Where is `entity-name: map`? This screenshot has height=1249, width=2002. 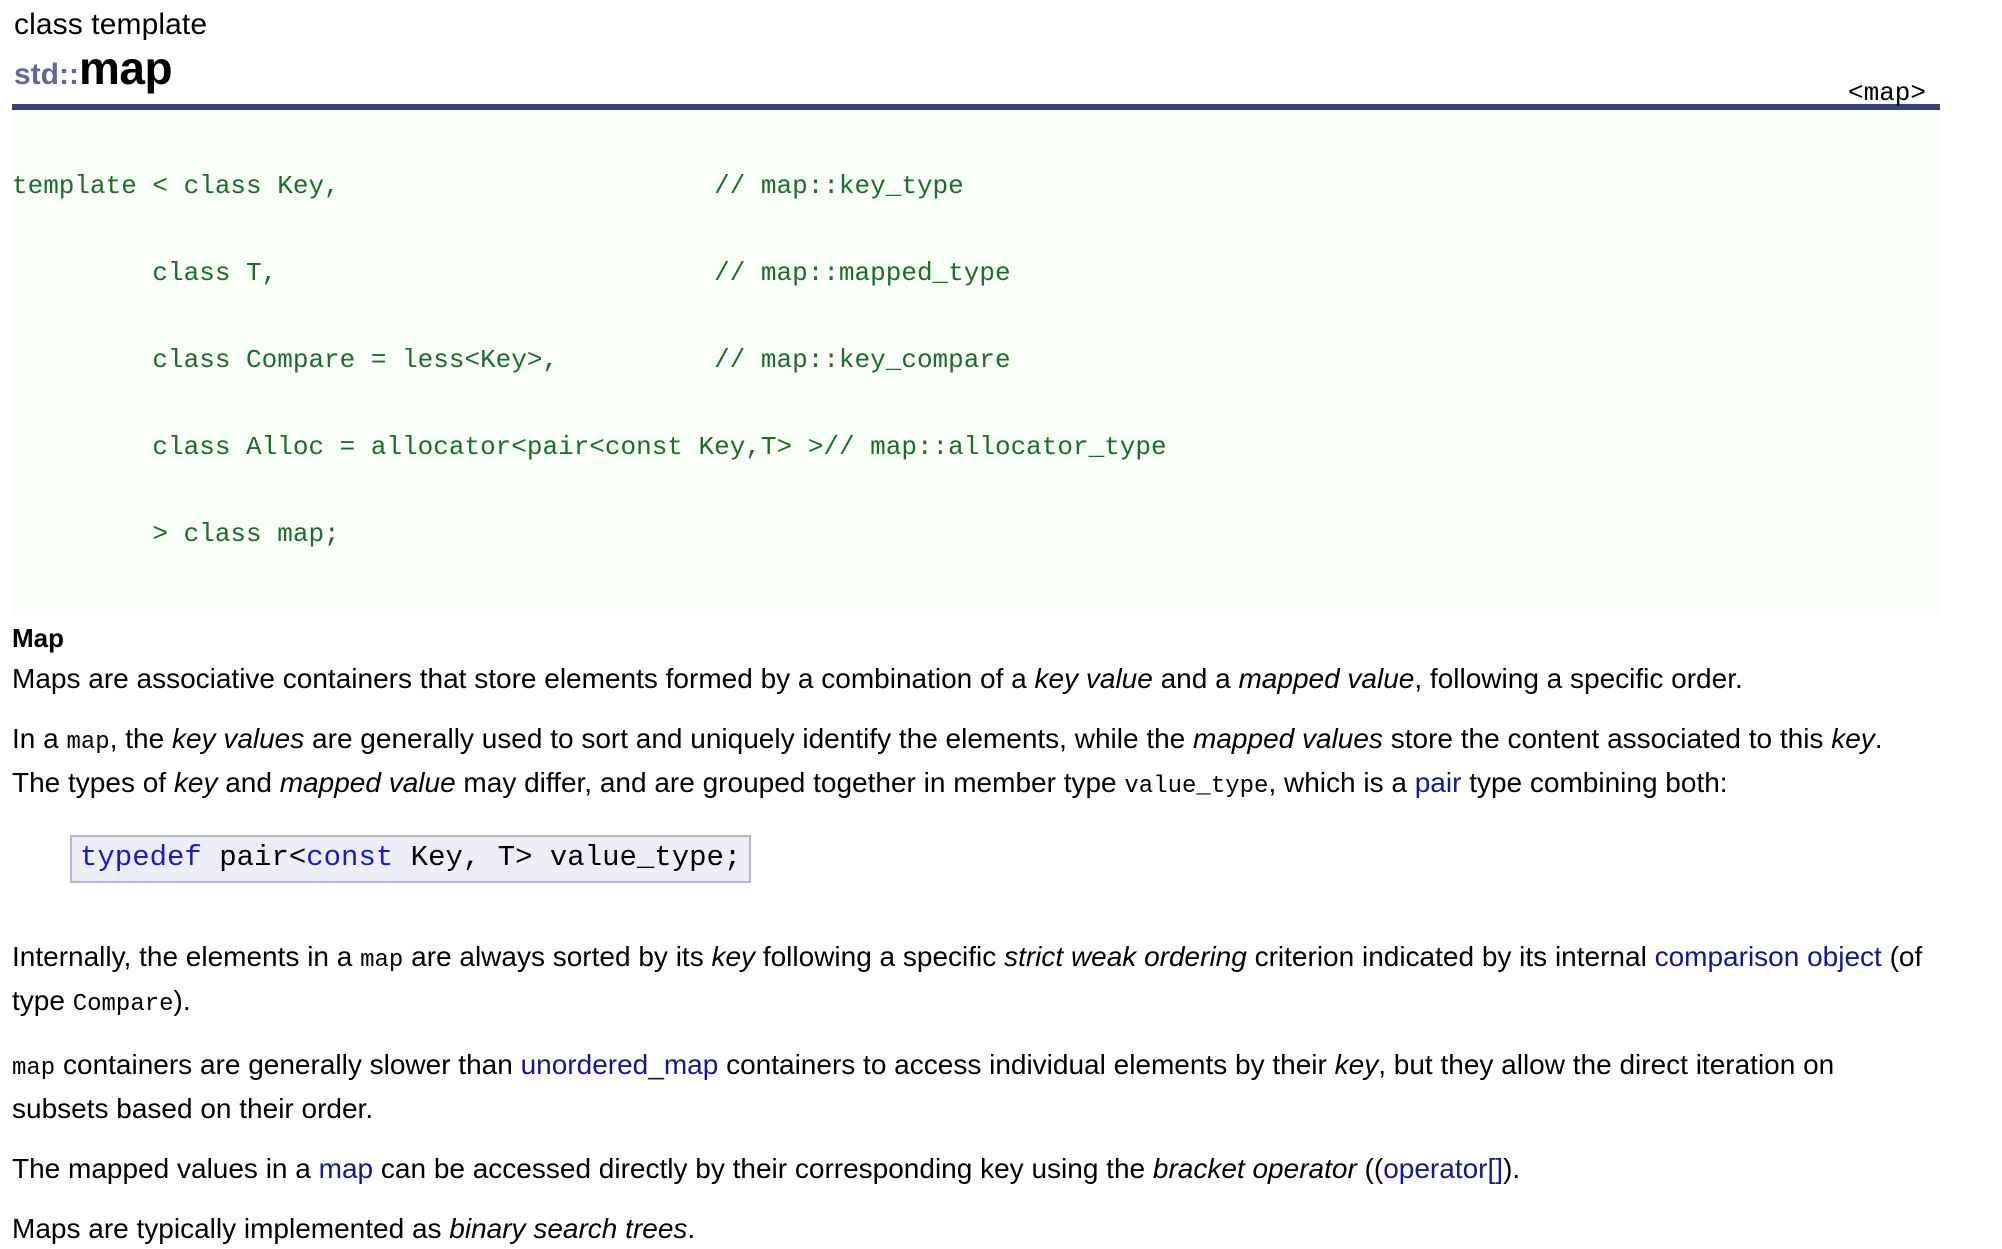
entity-name: map is located at coordinates (125, 68).